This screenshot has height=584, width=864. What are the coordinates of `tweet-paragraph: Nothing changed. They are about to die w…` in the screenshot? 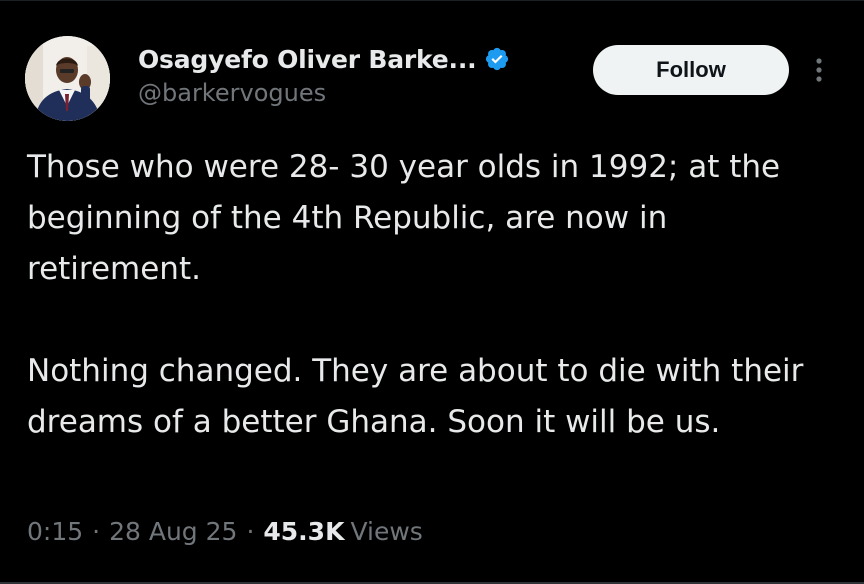 It's located at (415, 396).